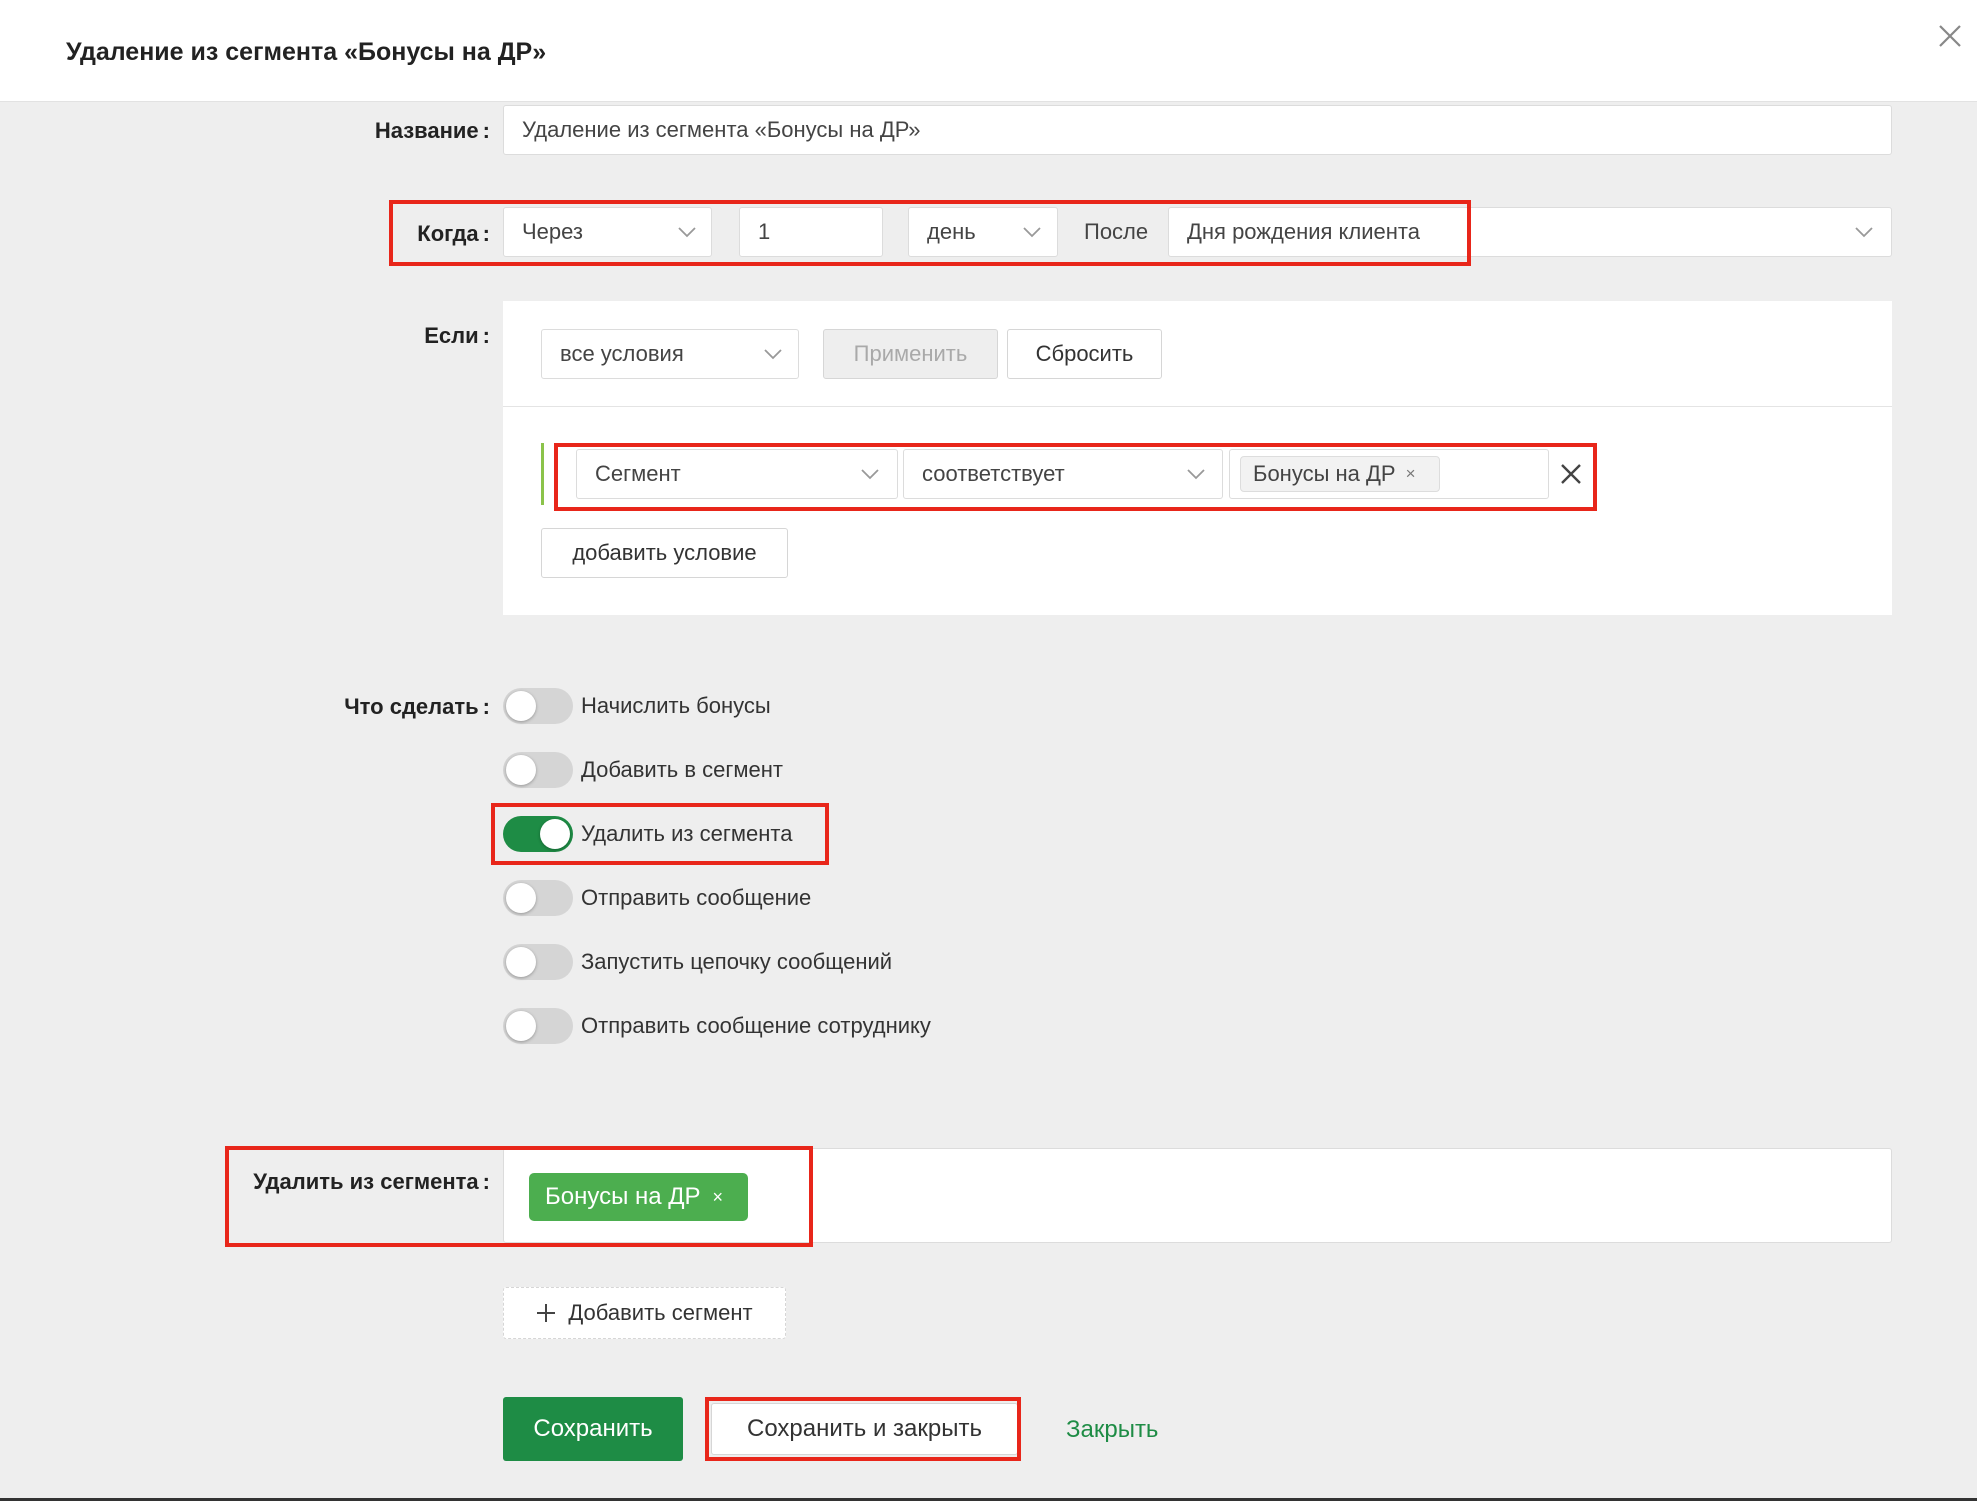 The height and width of the screenshot is (1501, 1977). I want to click on when-mode-select: Через, so click(607, 232).